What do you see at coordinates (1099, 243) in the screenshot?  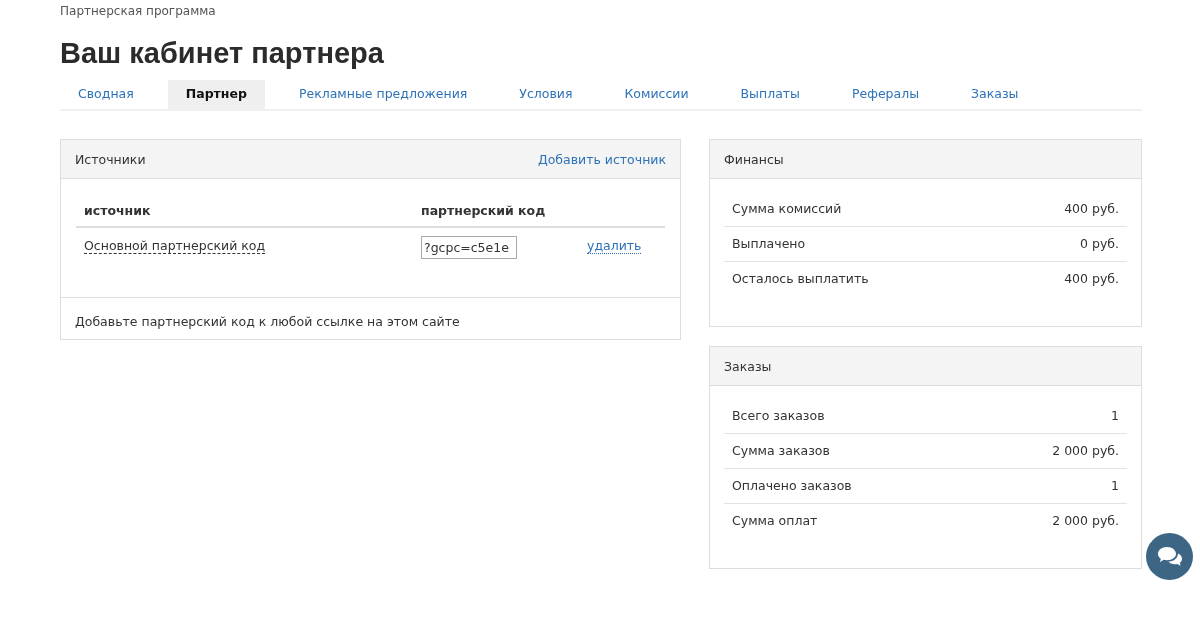 I see `stat-value: 0 руб.` at bounding box center [1099, 243].